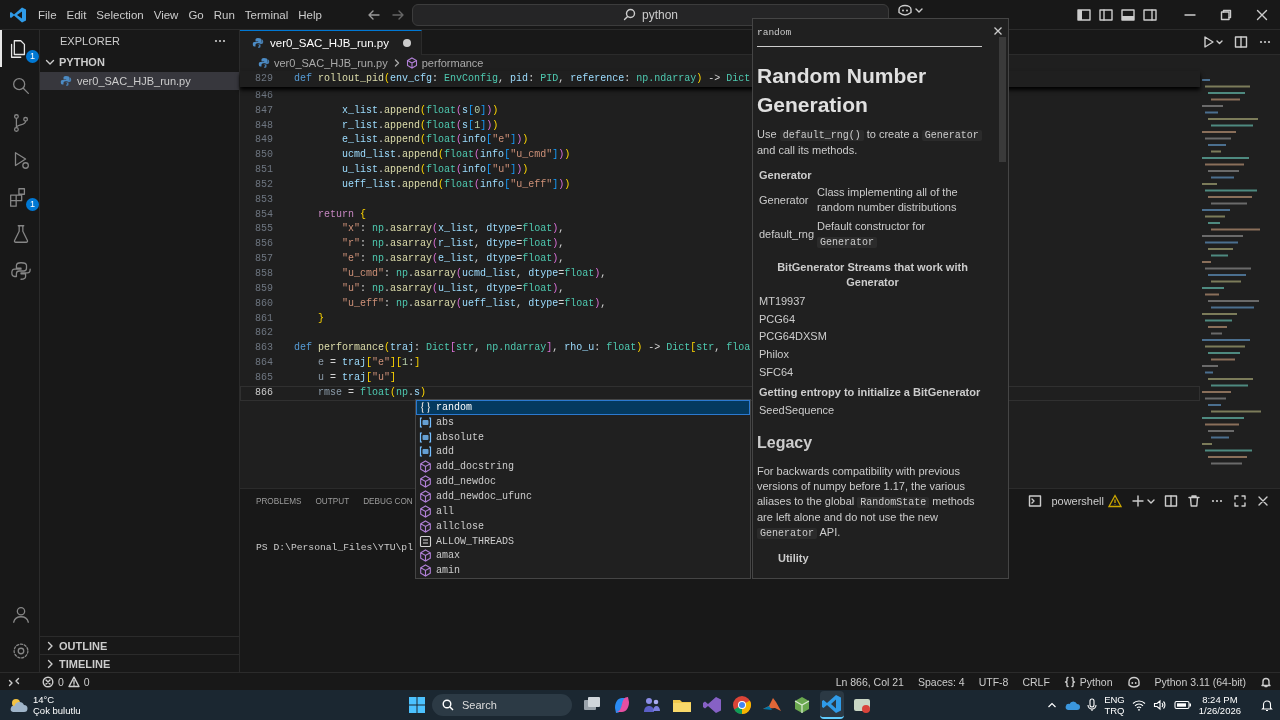 The image size is (1280, 720). I want to click on suggestion-item: add, so click(583, 452).